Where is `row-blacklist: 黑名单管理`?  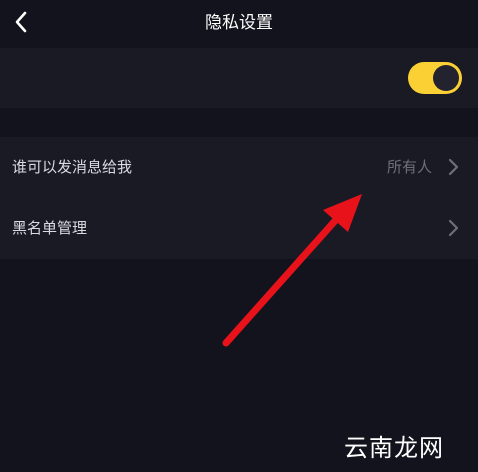 row-blacklist: 黑名单管理 is located at coordinates (239, 228).